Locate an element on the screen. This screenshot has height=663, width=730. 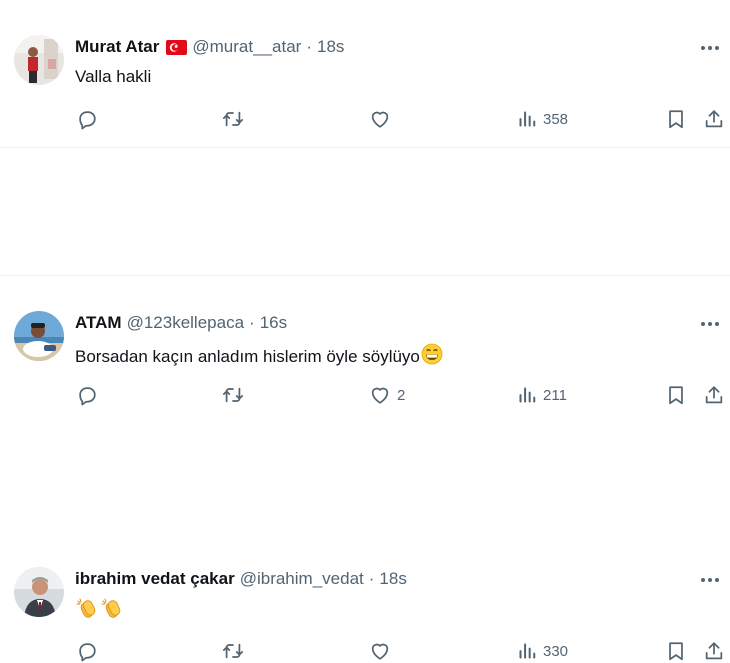
view-count: 330 is located at coordinates (556, 651).